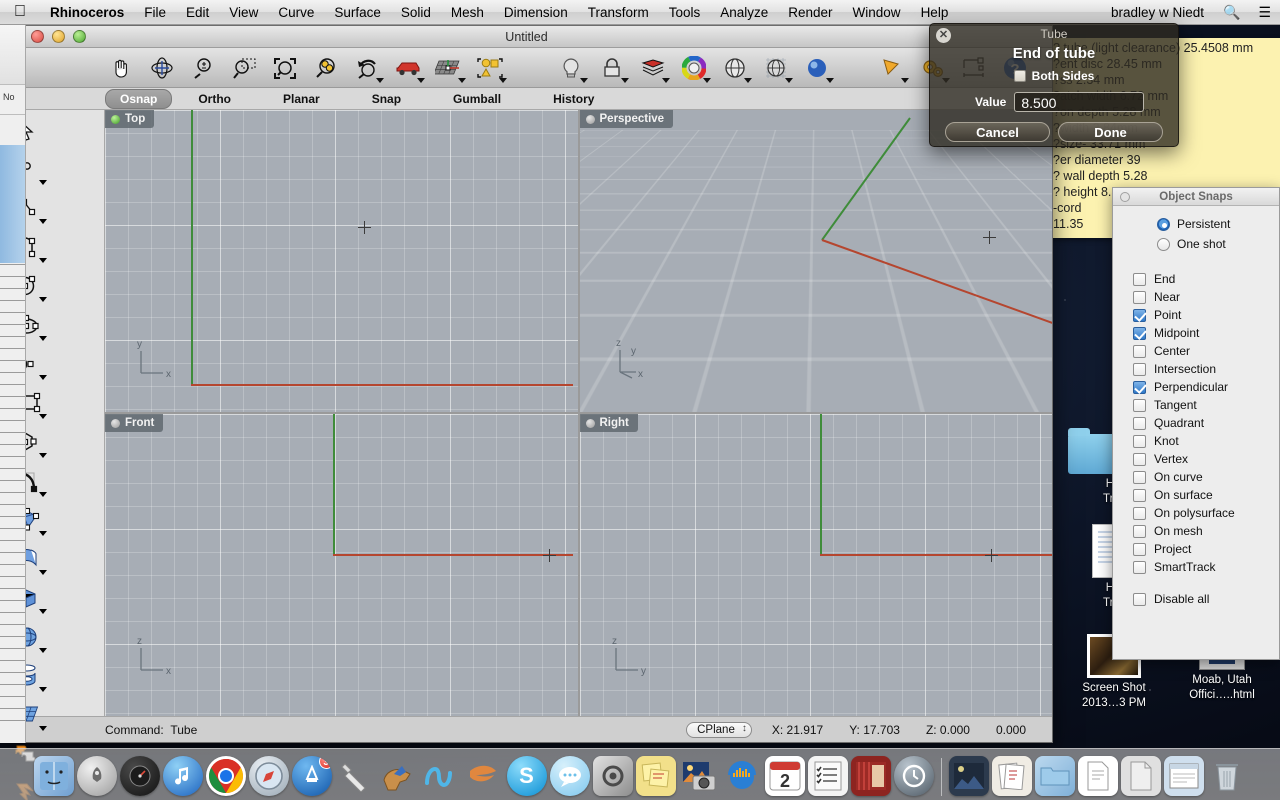 This screenshot has height=800, width=1280. I want to click on viewport-perspective: Perspective z y x, so click(815, 261).